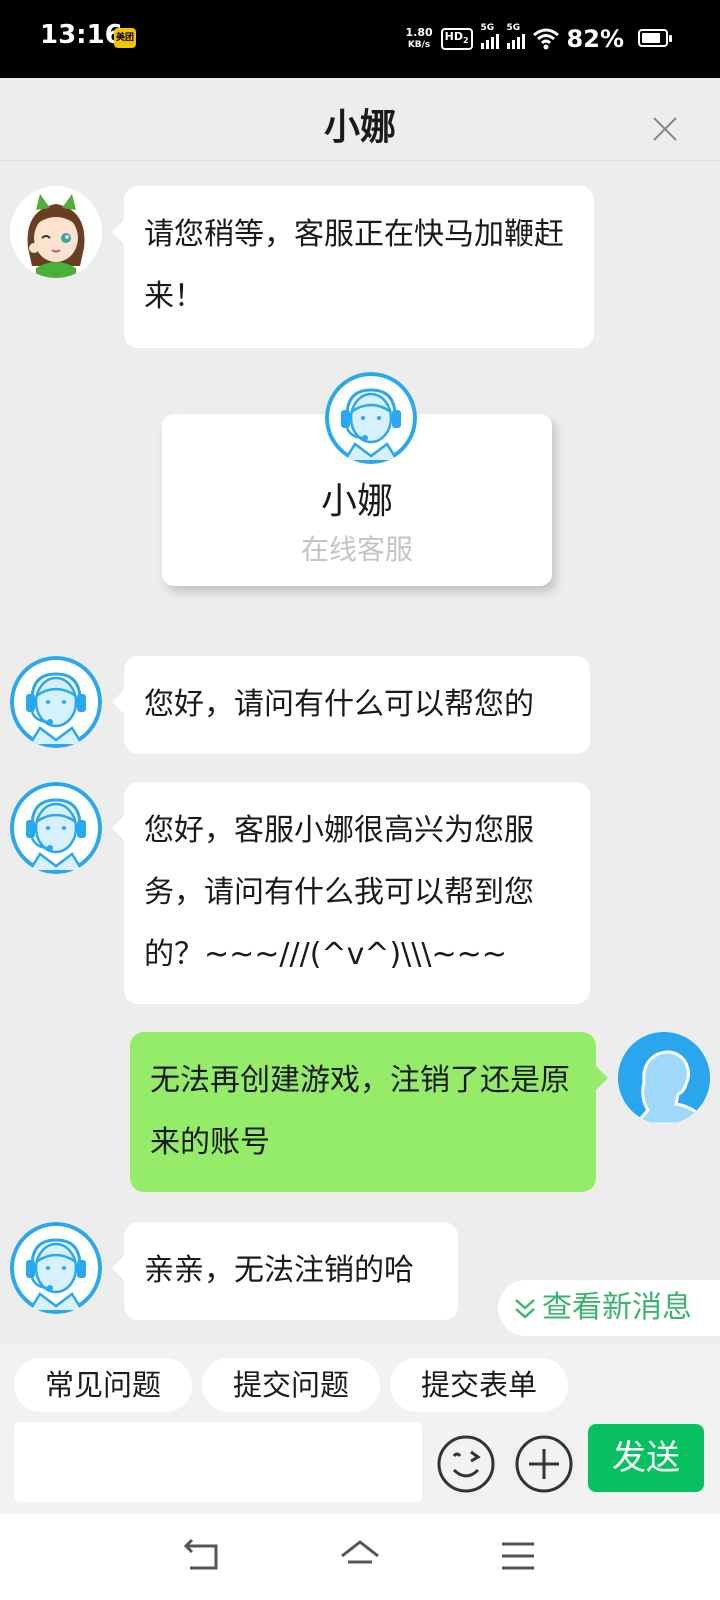 The height and width of the screenshot is (1600, 720). What do you see at coordinates (544, 1464) in the screenshot?
I see `plus-icon` at bounding box center [544, 1464].